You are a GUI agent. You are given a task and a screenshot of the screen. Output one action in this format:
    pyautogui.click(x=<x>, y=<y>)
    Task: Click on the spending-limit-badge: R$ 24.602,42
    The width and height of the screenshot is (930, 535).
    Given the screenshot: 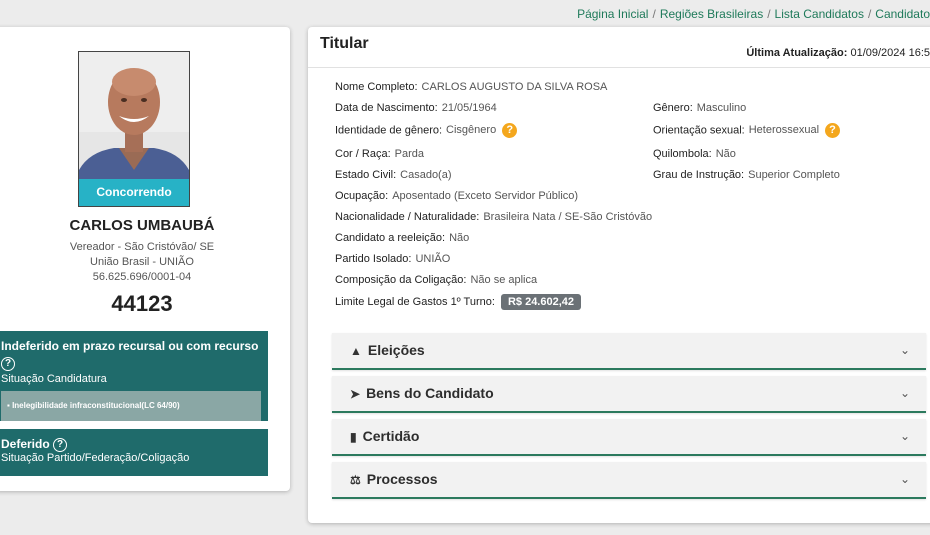 What is the action you would take?
    pyautogui.click(x=541, y=302)
    